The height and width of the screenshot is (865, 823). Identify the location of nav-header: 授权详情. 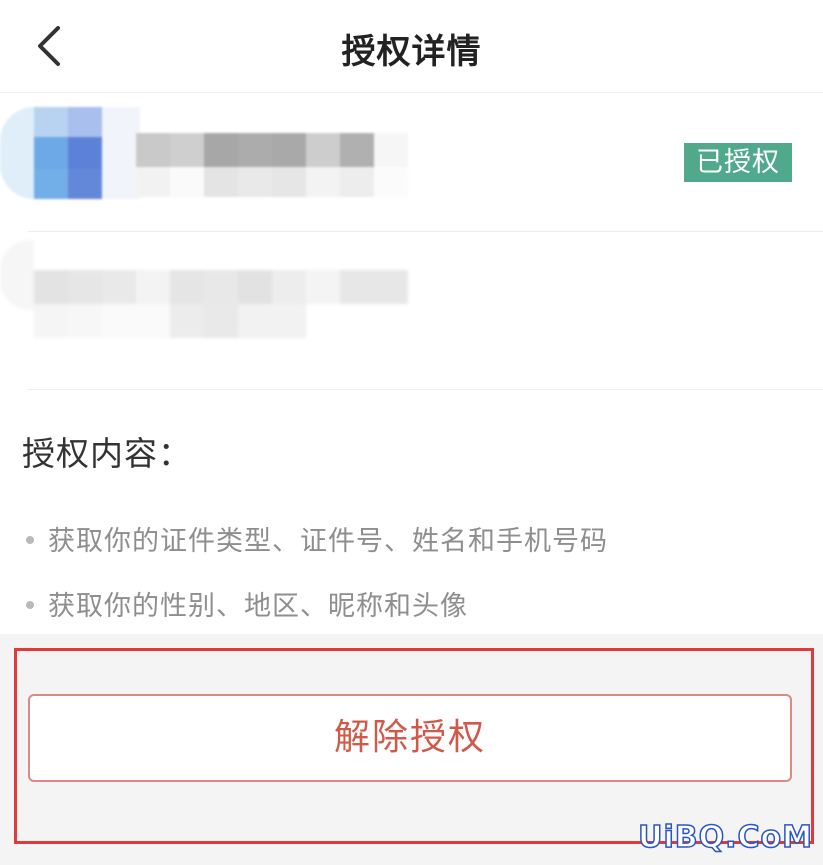
(411, 46).